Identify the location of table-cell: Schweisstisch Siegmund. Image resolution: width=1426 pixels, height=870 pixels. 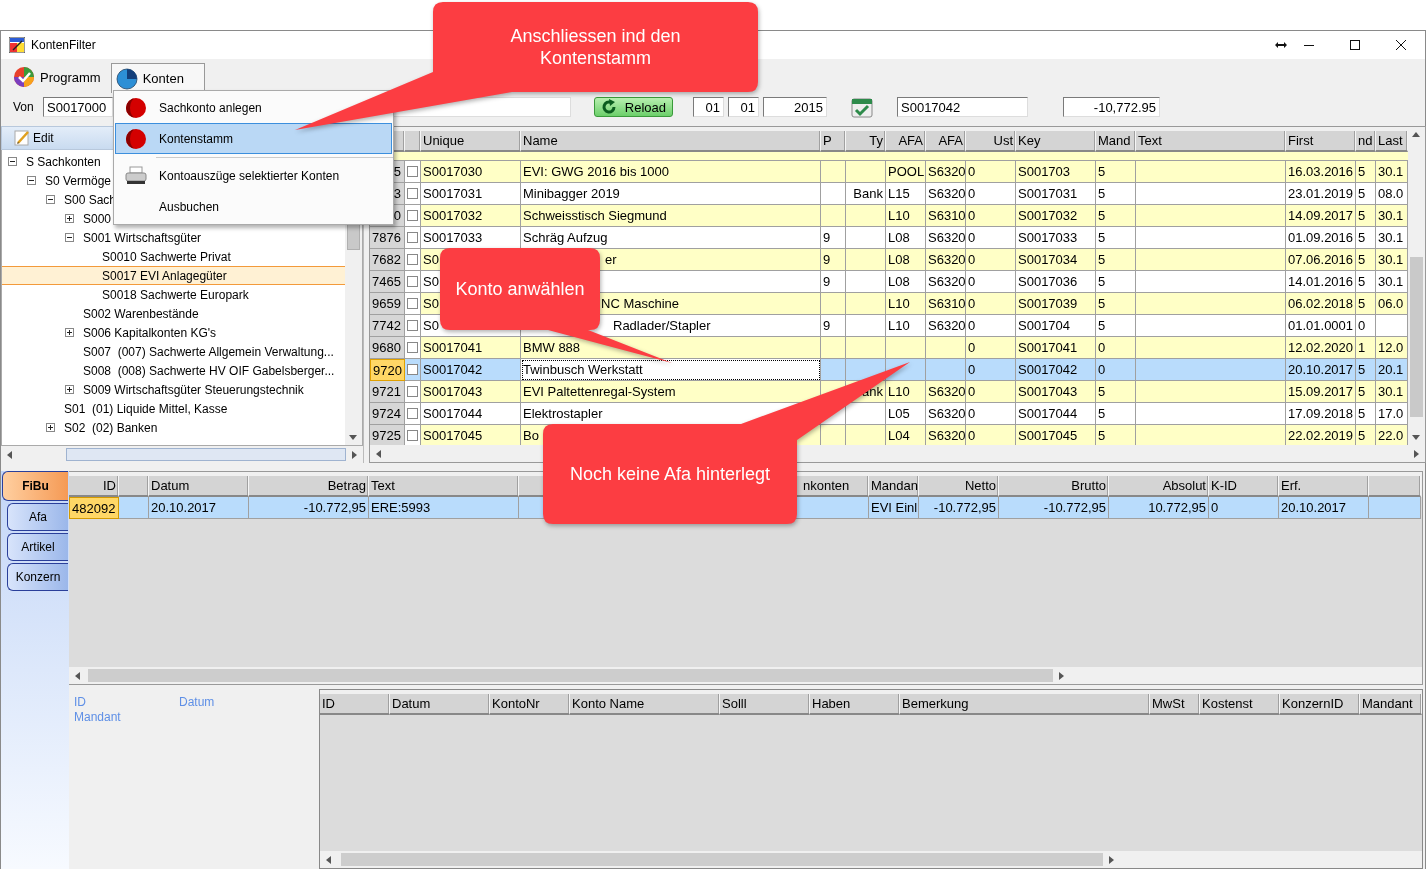
(671, 216).